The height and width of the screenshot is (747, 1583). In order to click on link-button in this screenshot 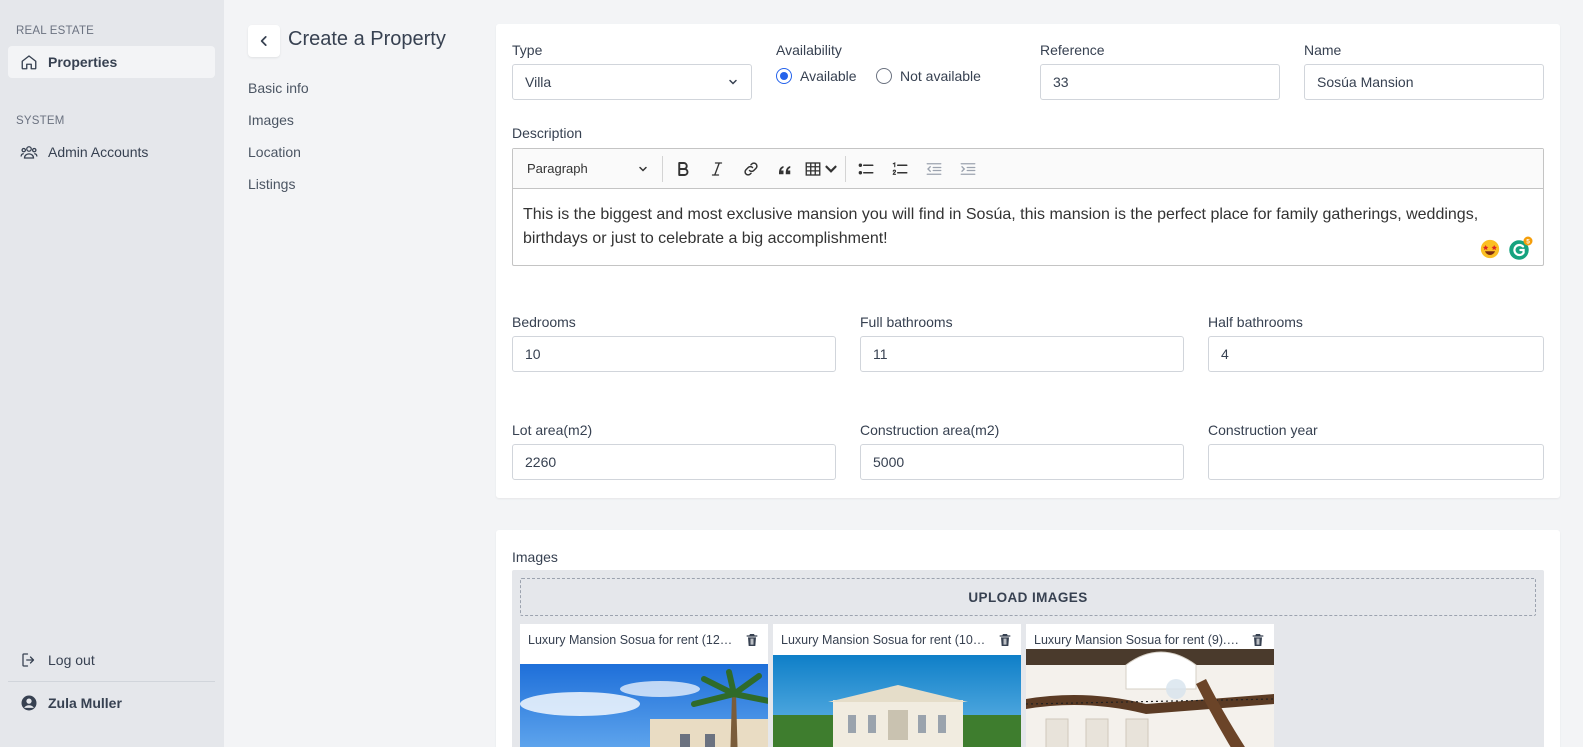, I will do `click(751, 169)`.